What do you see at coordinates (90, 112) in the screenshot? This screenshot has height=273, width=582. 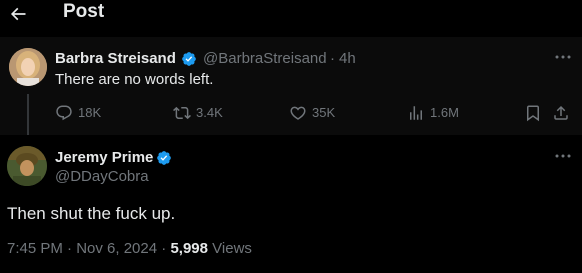 I see `reply-count: 18K` at bounding box center [90, 112].